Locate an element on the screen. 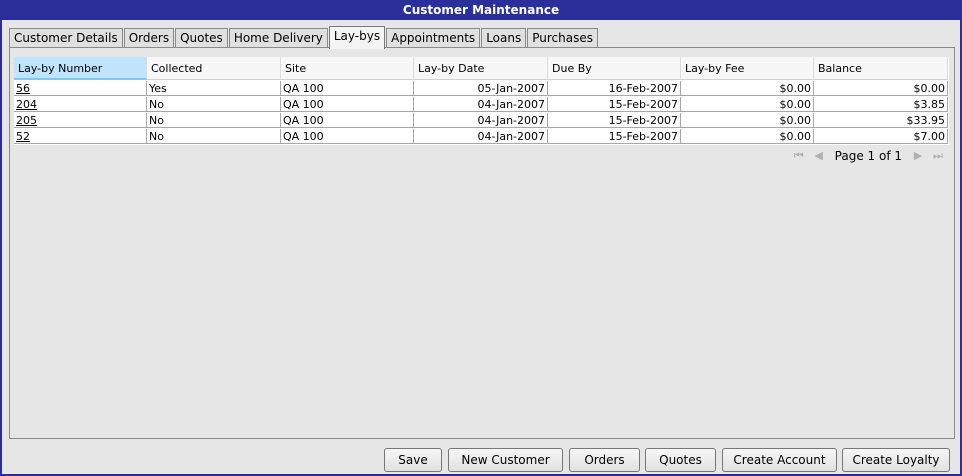 This screenshot has height=476, width=962. orders-button: Orders is located at coordinates (604, 460).